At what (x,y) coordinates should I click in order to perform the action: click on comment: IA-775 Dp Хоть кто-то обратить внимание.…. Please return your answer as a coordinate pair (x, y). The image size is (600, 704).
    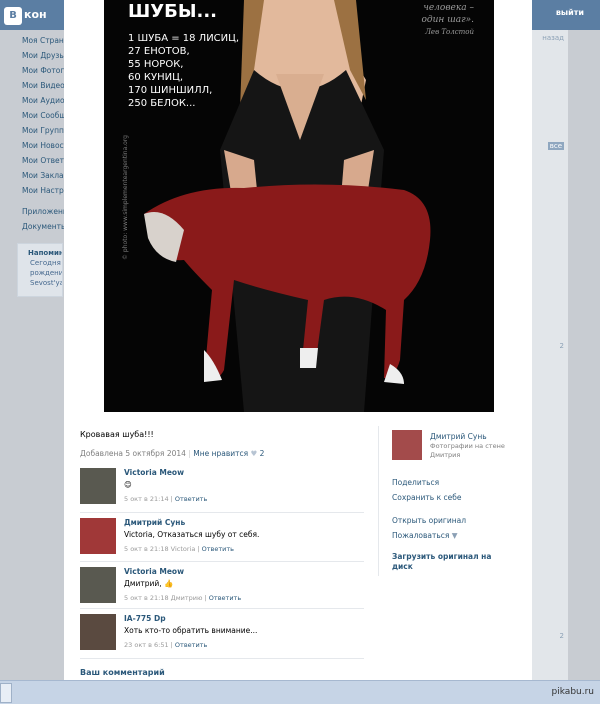
    Looking at the image, I should click on (222, 633).